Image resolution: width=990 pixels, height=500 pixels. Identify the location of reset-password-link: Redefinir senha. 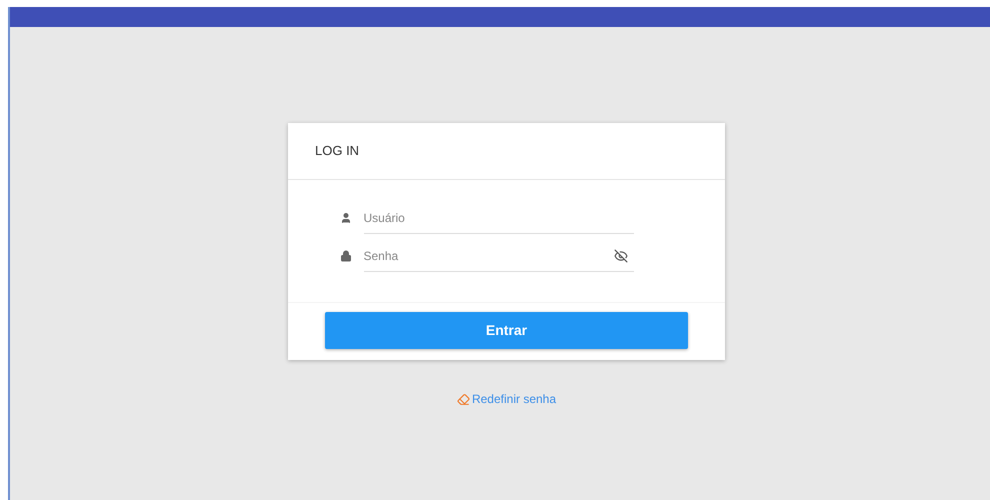
(506, 399).